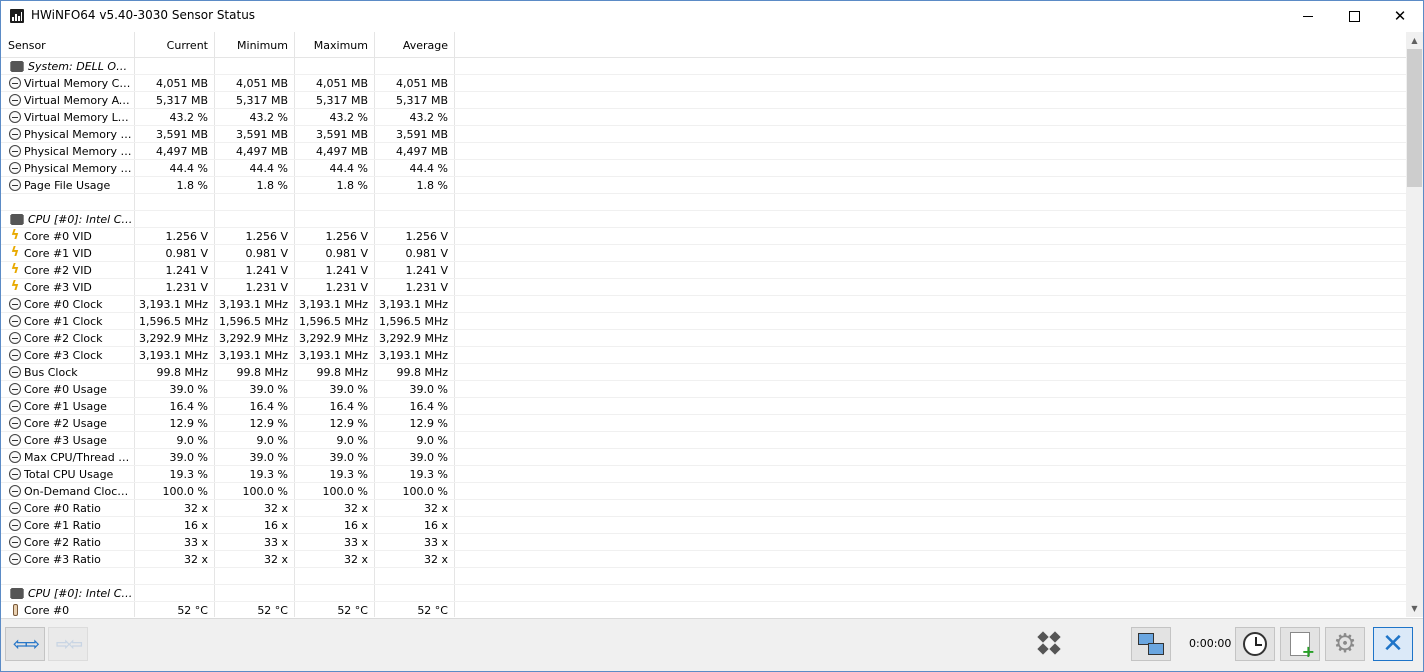 The image size is (1424, 672). What do you see at coordinates (65, 389) in the screenshot?
I see `sensor-label: Core #0 Usage` at bounding box center [65, 389].